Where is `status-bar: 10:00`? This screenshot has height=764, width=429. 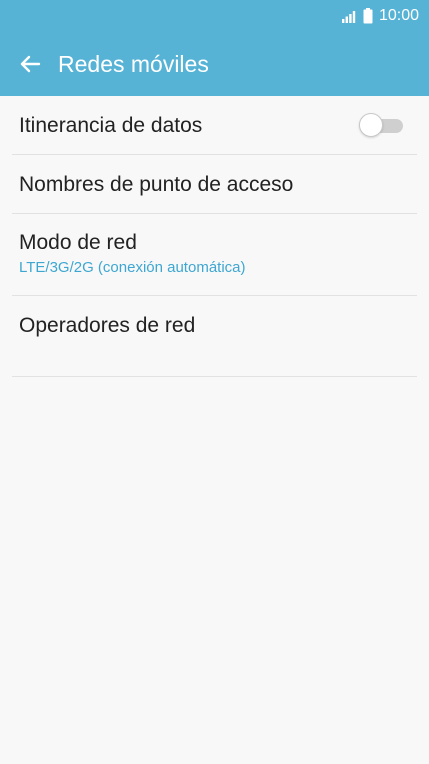 status-bar: 10:00 is located at coordinates (214, 16).